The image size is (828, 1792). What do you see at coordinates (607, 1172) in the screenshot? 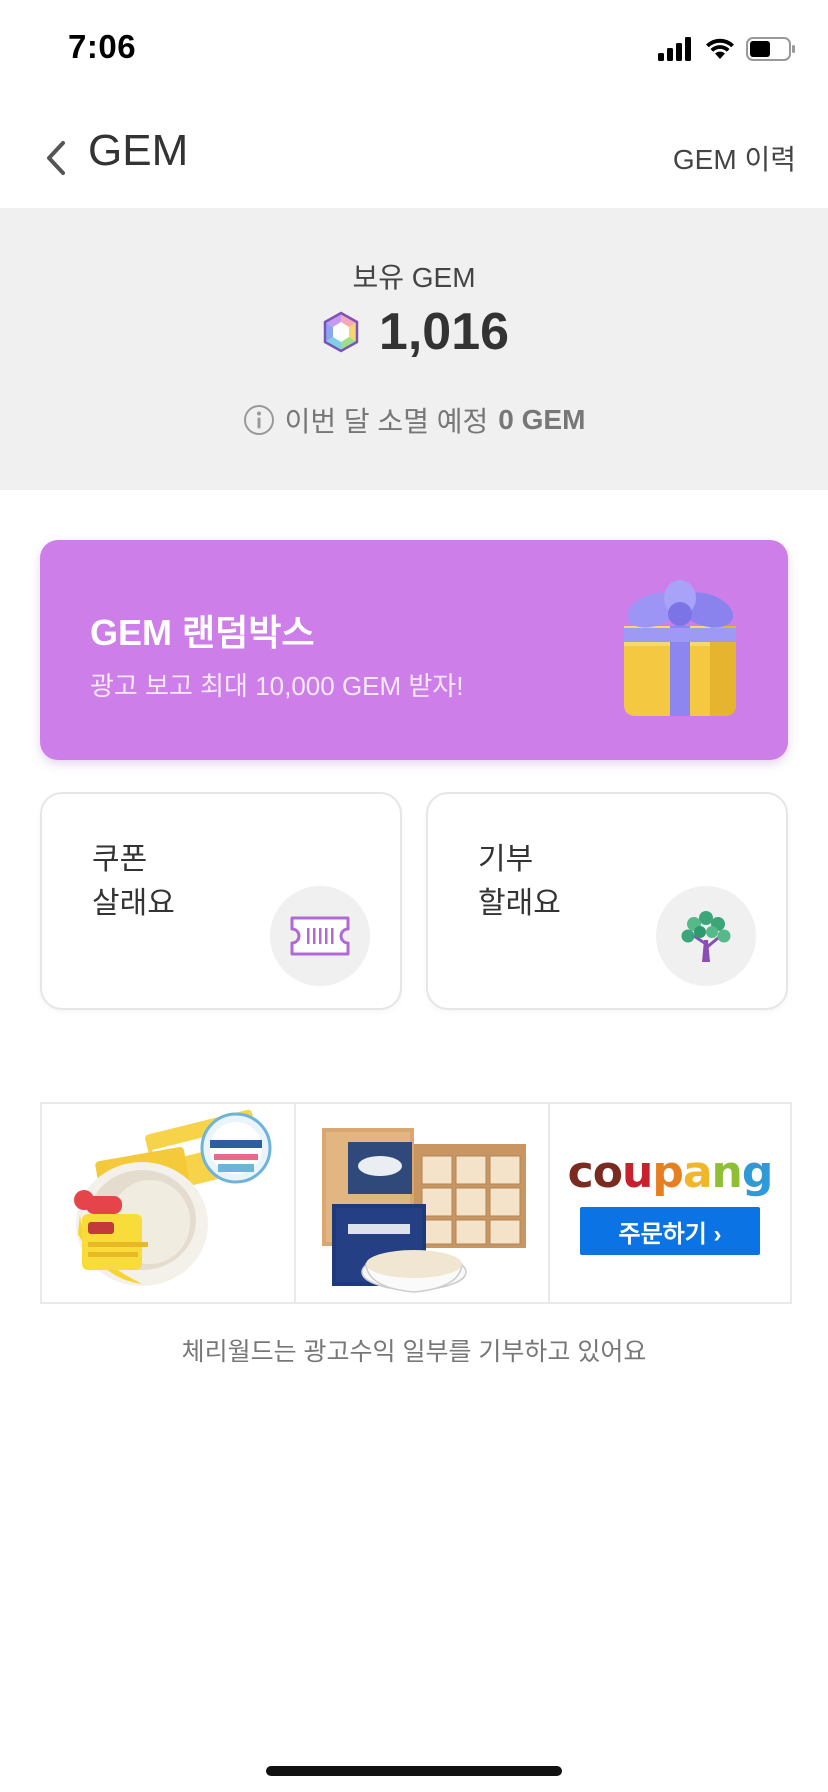
I see `coupang-logo-letter: o` at bounding box center [607, 1172].